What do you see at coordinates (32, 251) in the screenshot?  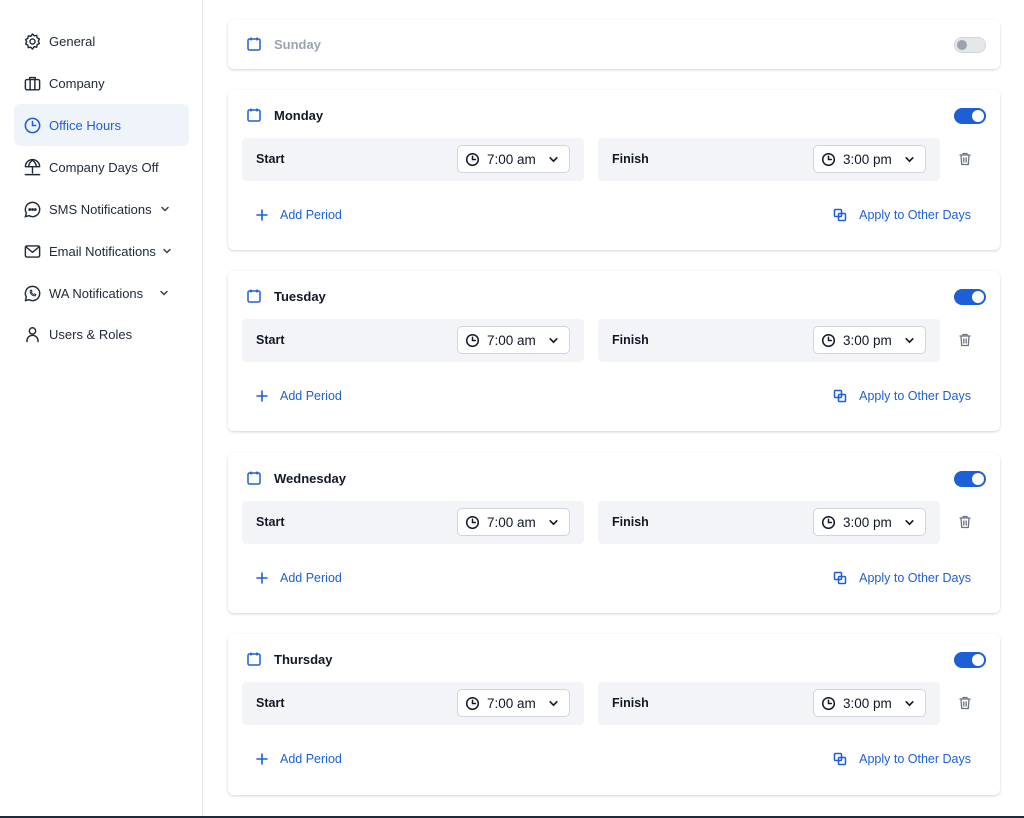 I see `envelope-icon` at bounding box center [32, 251].